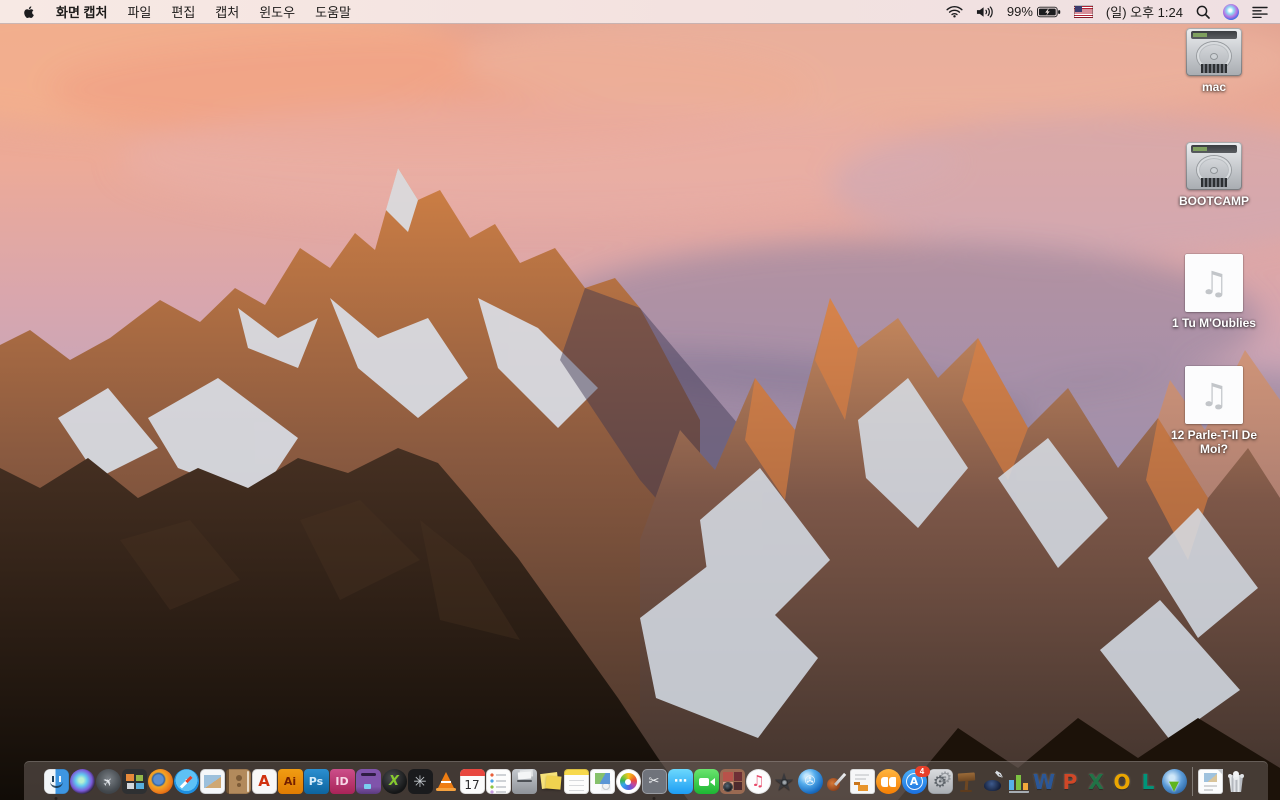 The height and width of the screenshot is (800, 1280). I want to click on photos-icon, so click(628, 781).